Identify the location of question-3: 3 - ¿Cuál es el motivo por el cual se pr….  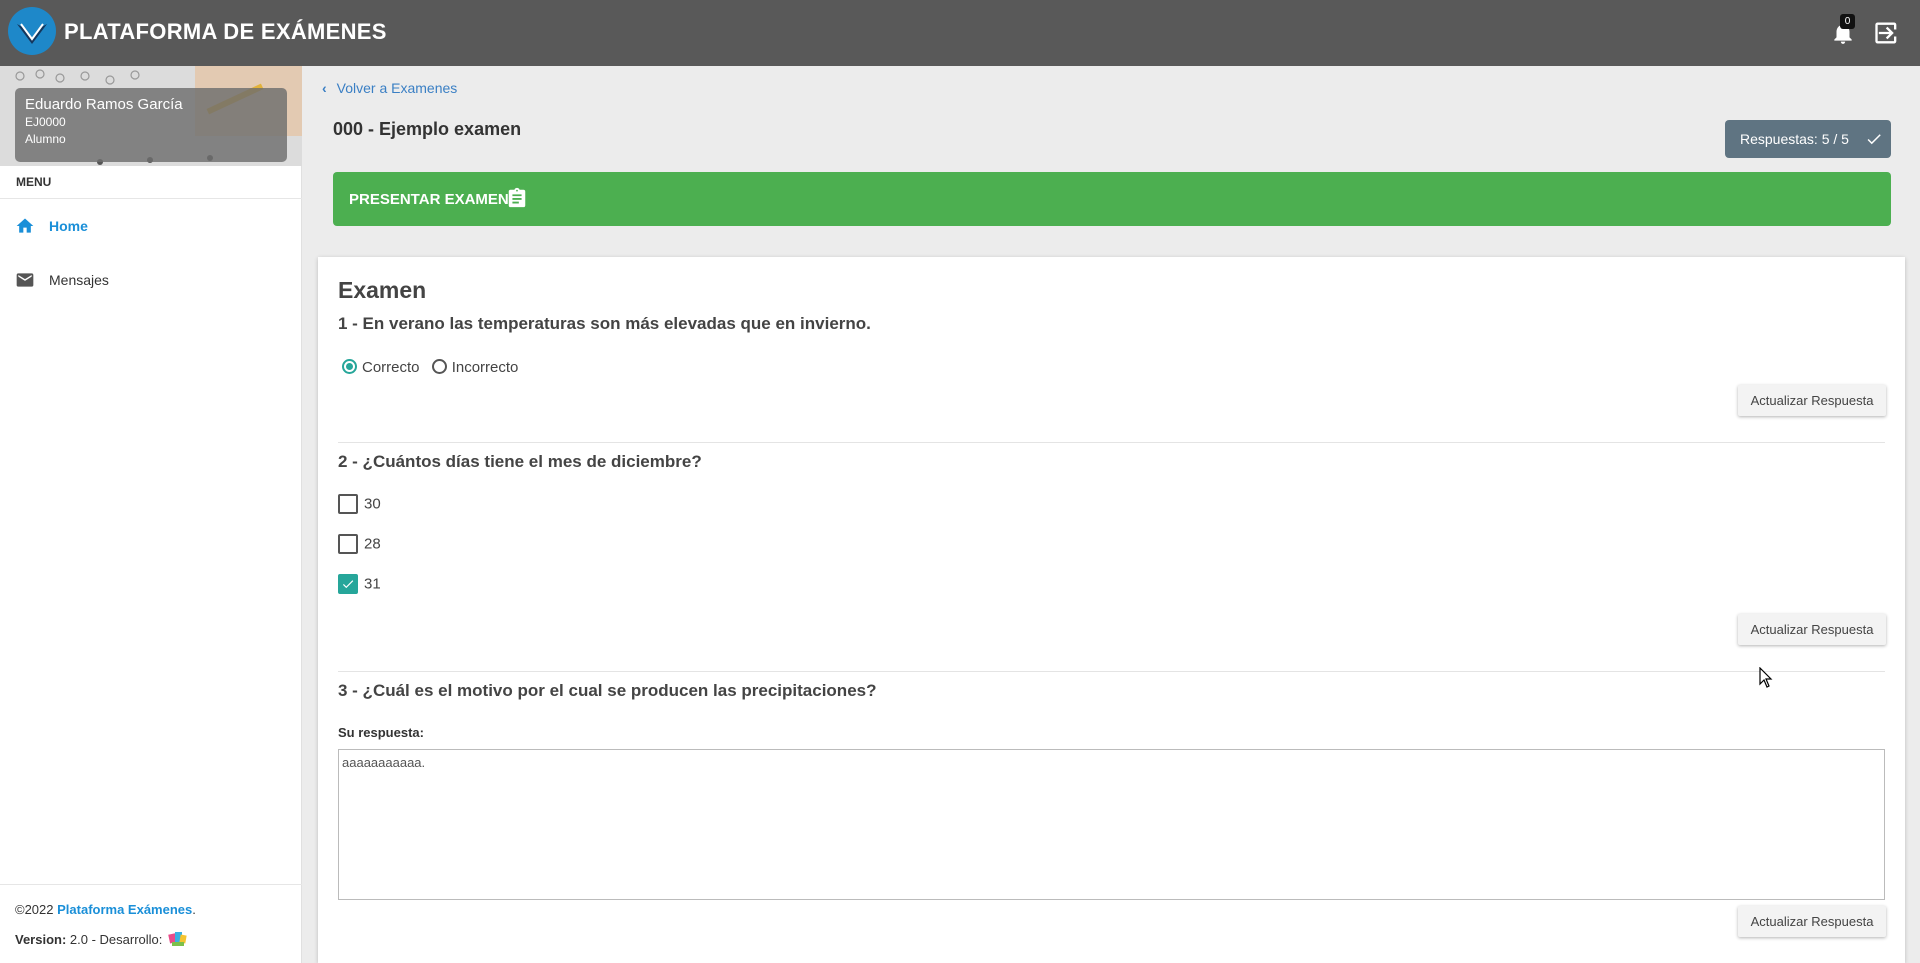
(607, 690).